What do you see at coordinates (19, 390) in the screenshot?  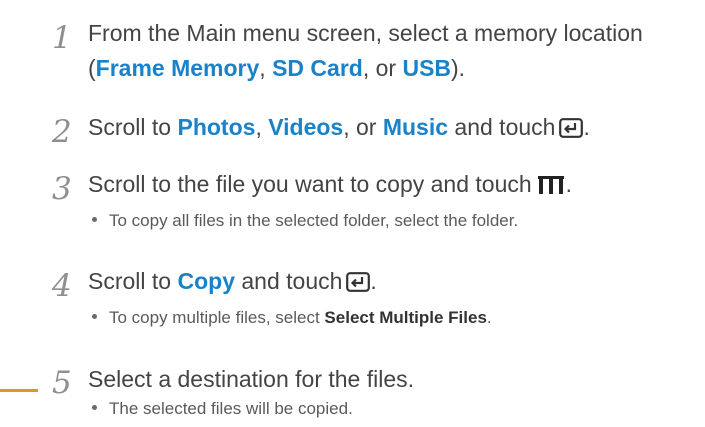 I see `current-step-marker` at bounding box center [19, 390].